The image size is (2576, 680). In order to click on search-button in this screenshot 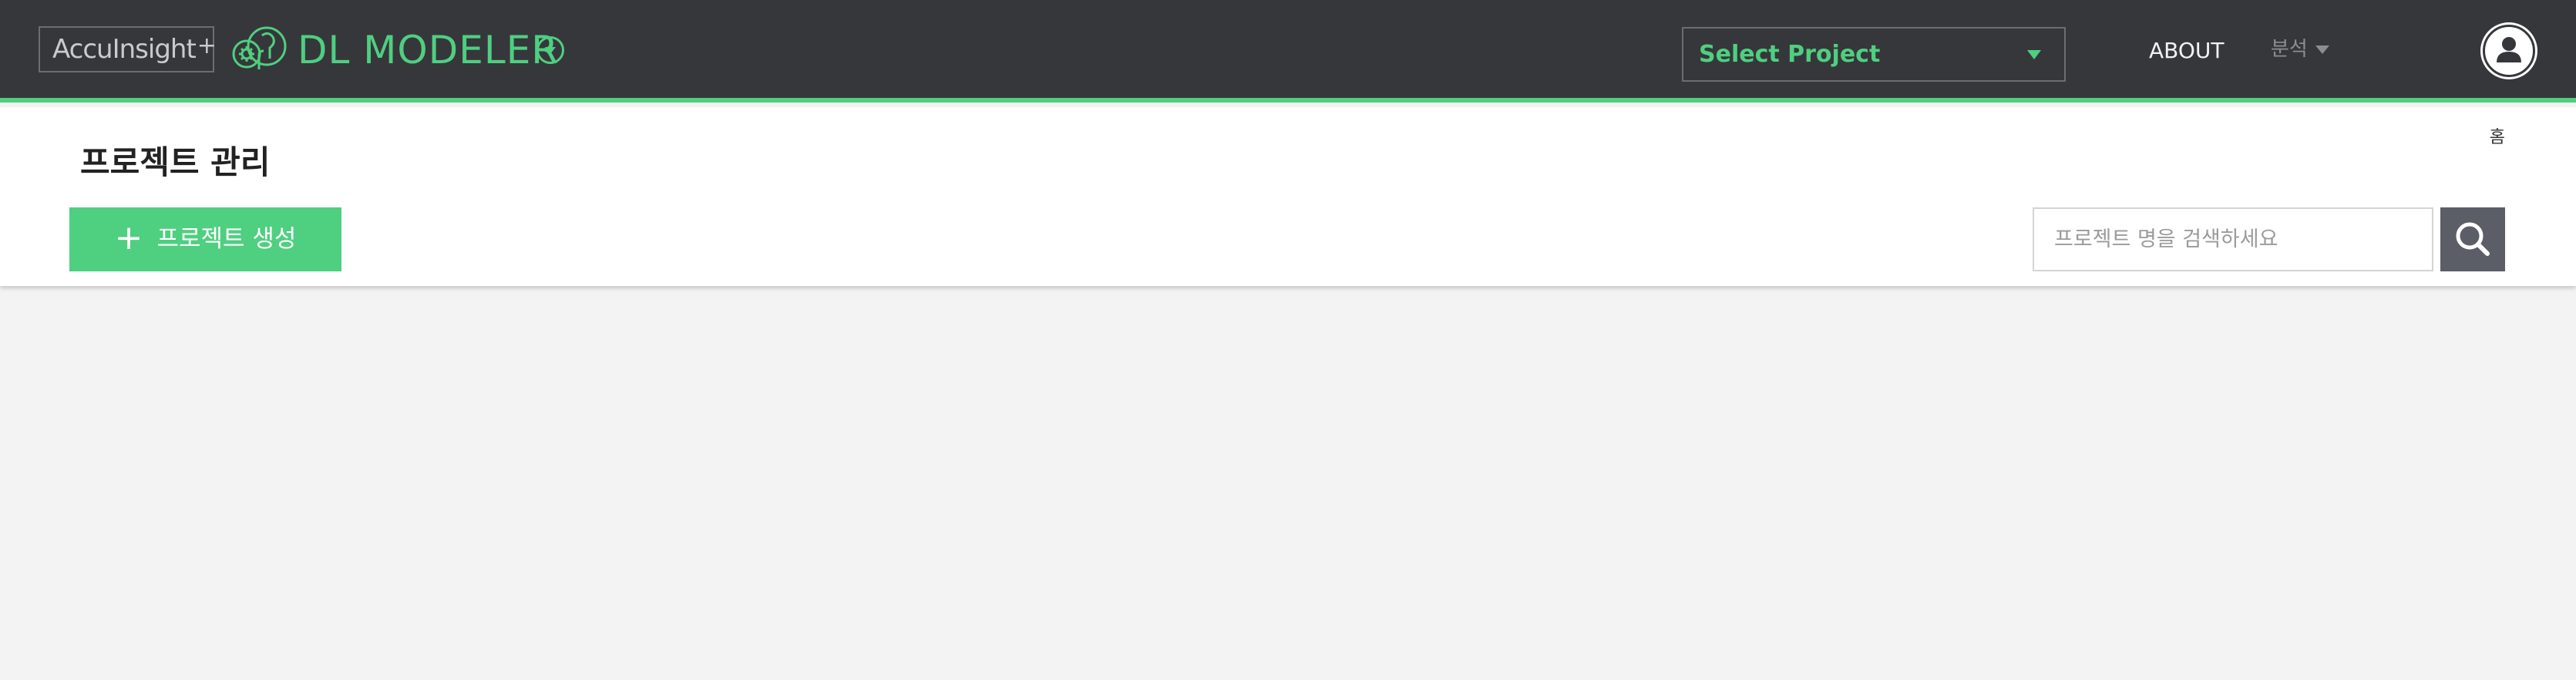, I will do `click(2472, 239)`.